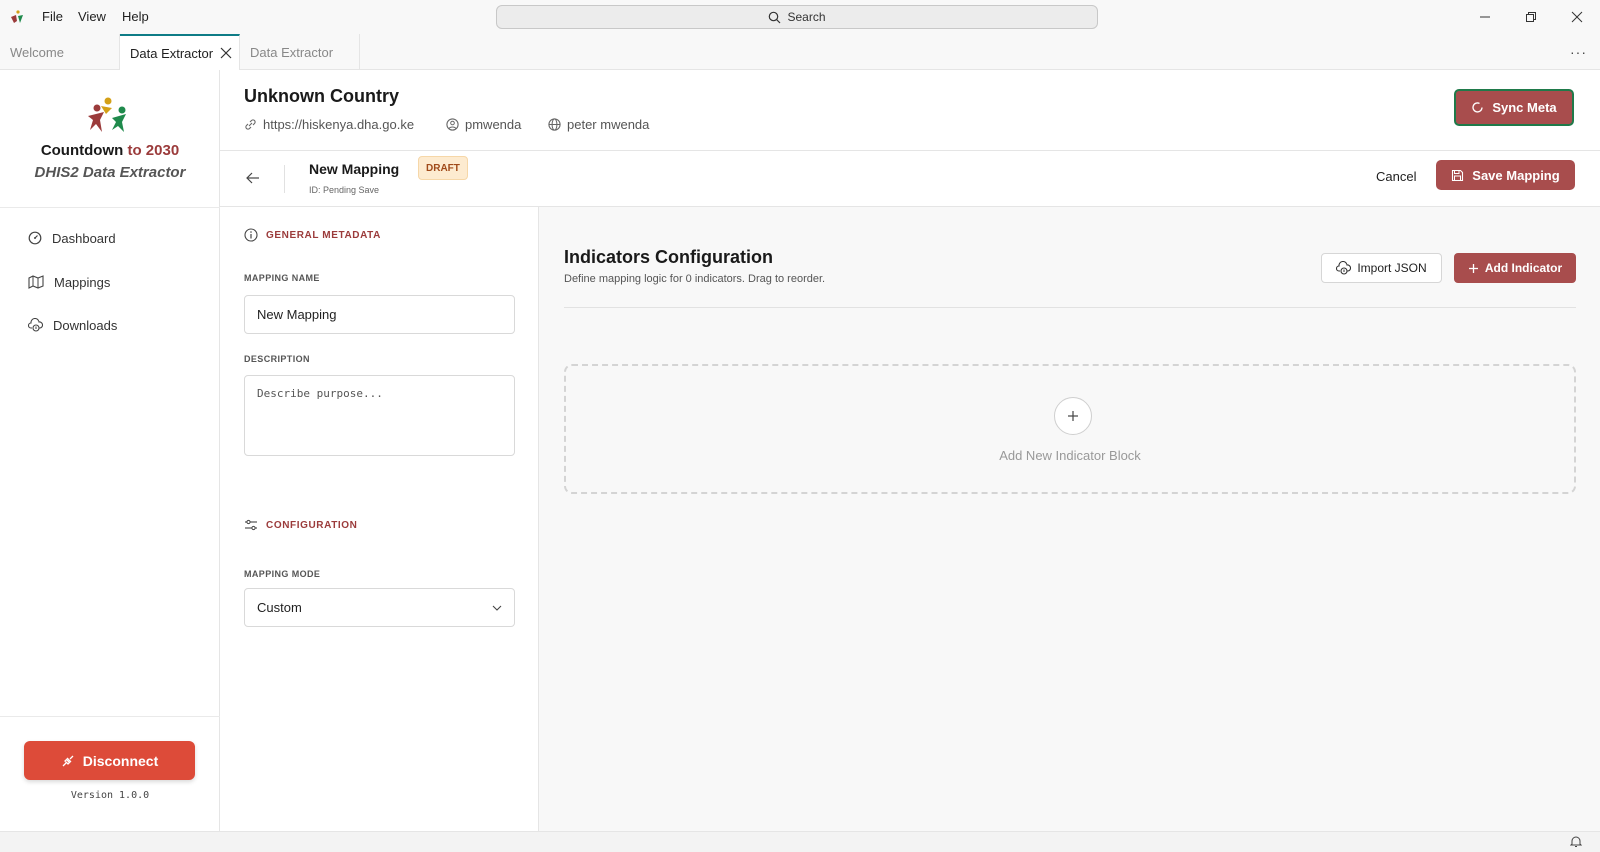  I want to click on indicators-title: Indicators Configuration, so click(668, 257).